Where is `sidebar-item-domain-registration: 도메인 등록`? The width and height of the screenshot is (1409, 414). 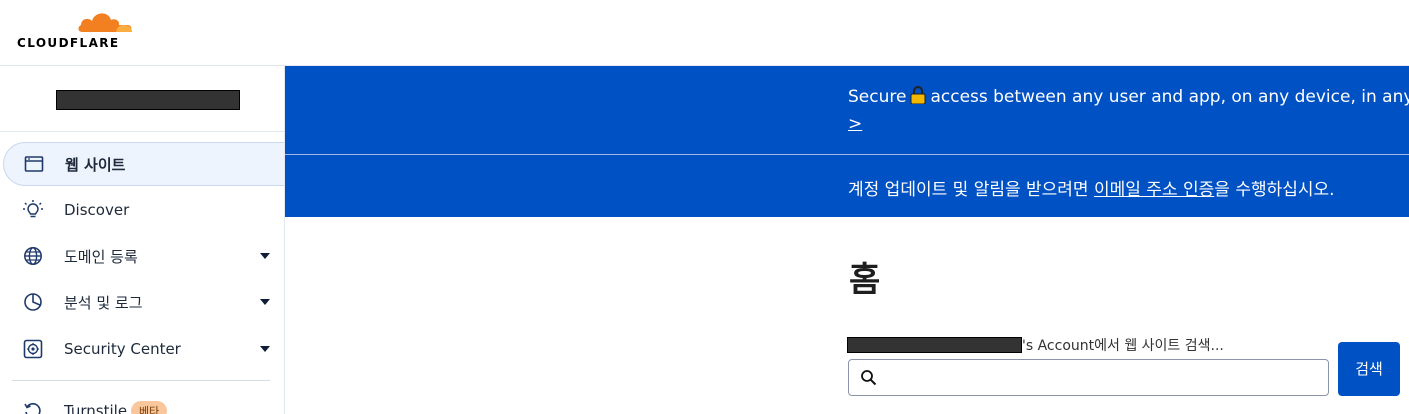
sidebar-item-domain-registration: 도메인 등록 is located at coordinates (142, 256).